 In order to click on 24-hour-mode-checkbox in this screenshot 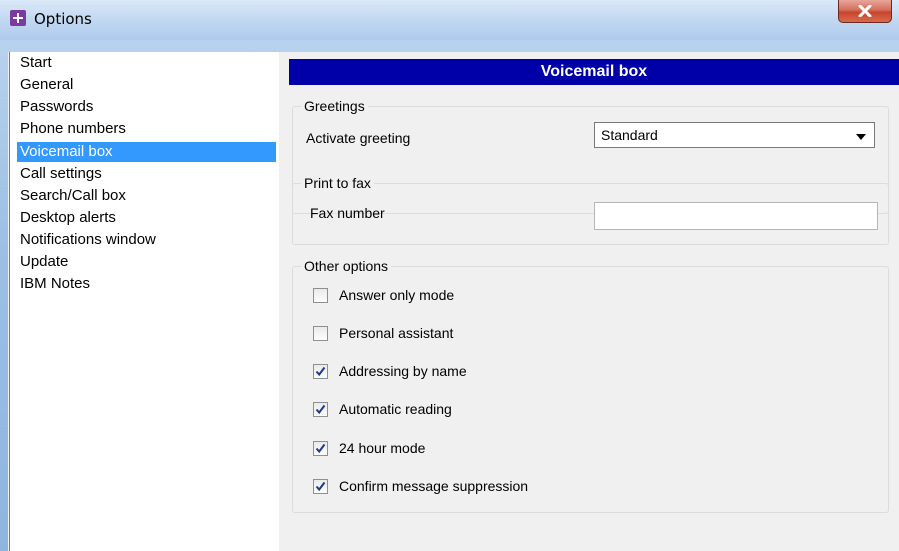, I will do `click(320, 448)`.